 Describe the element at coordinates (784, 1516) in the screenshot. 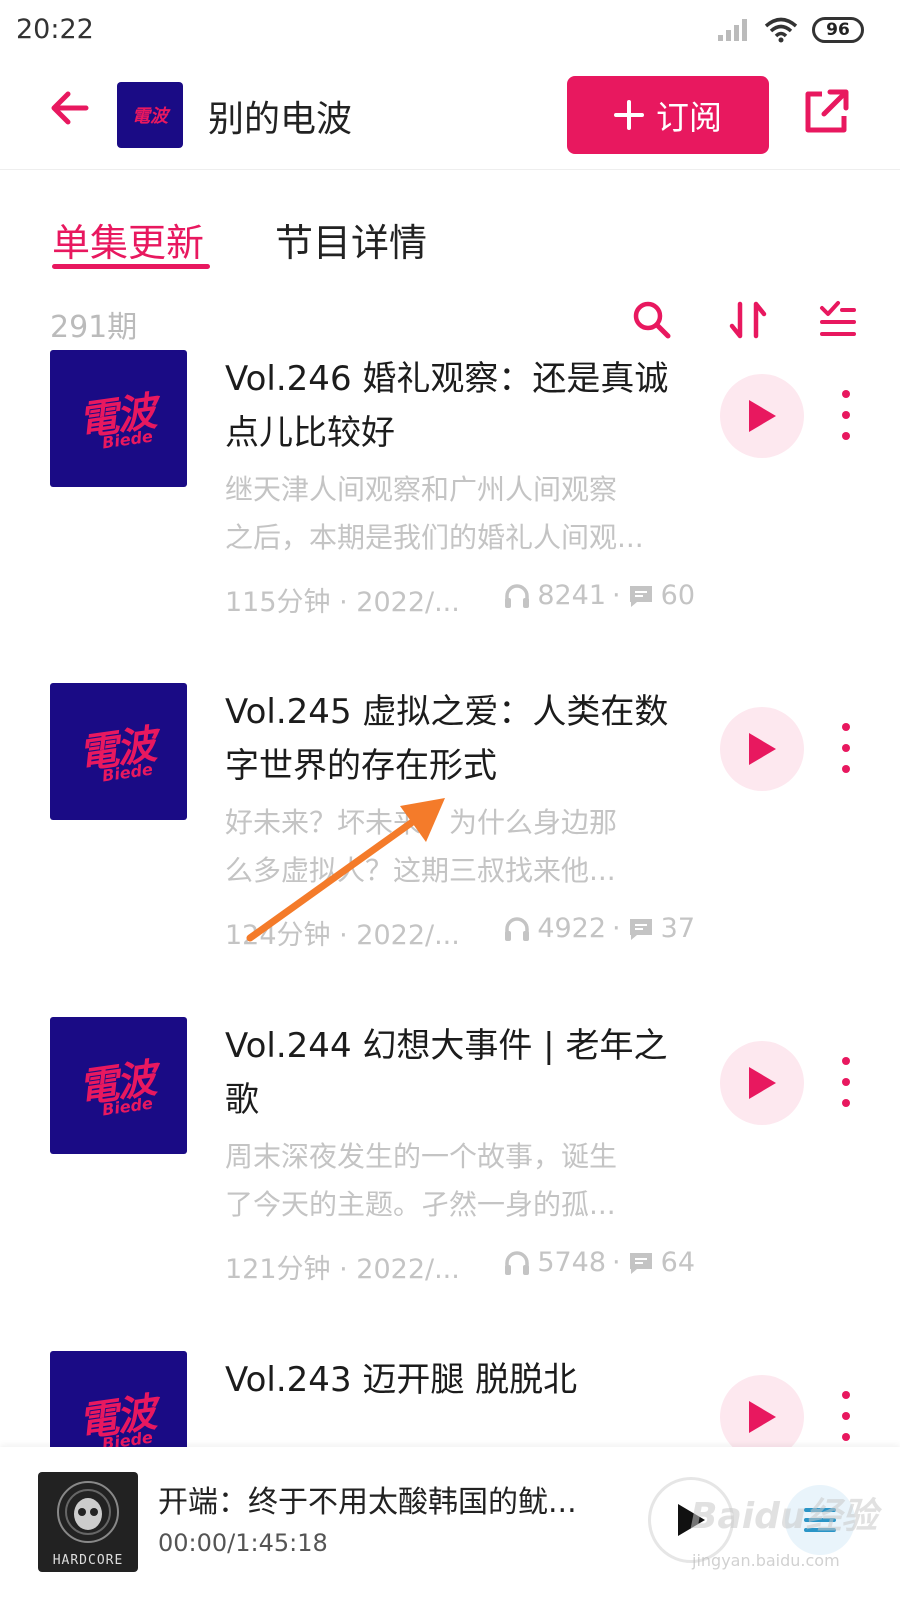

I see `watermark: Baidu经验` at that location.